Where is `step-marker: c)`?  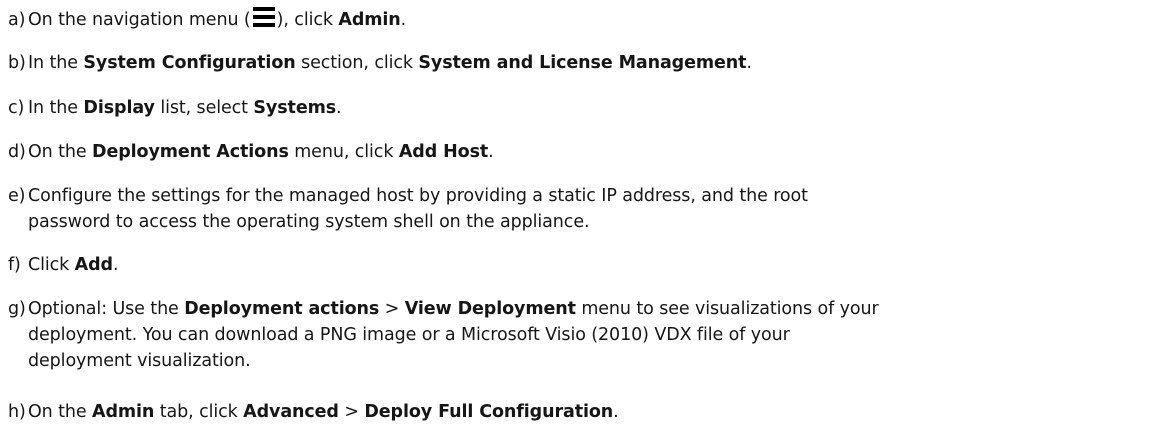 step-marker: c) is located at coordinates (16, 108).